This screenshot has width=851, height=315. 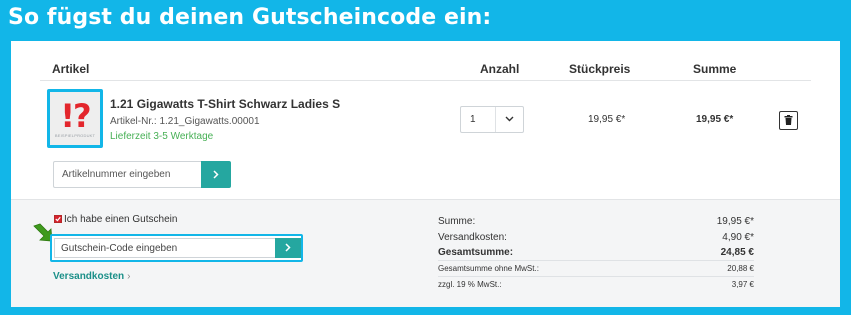 What do you see at coordinates (495, 119) in the screenshot?
I see `quantity-divider` at bounding box center [495, 119].